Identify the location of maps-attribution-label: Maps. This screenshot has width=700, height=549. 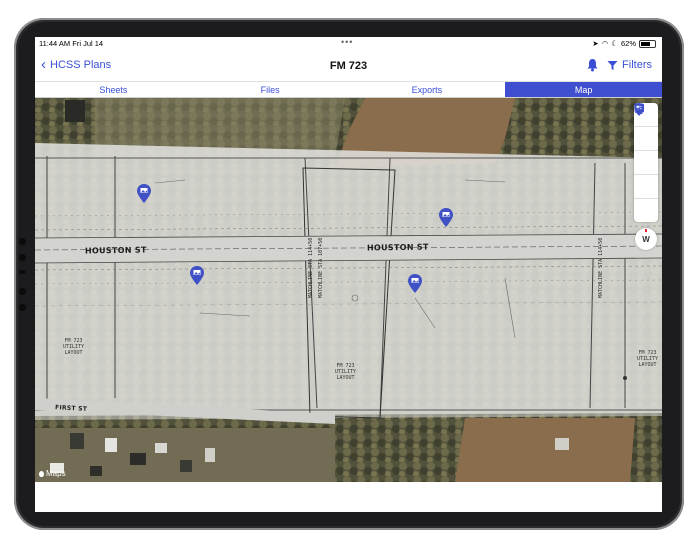
(56, 473).